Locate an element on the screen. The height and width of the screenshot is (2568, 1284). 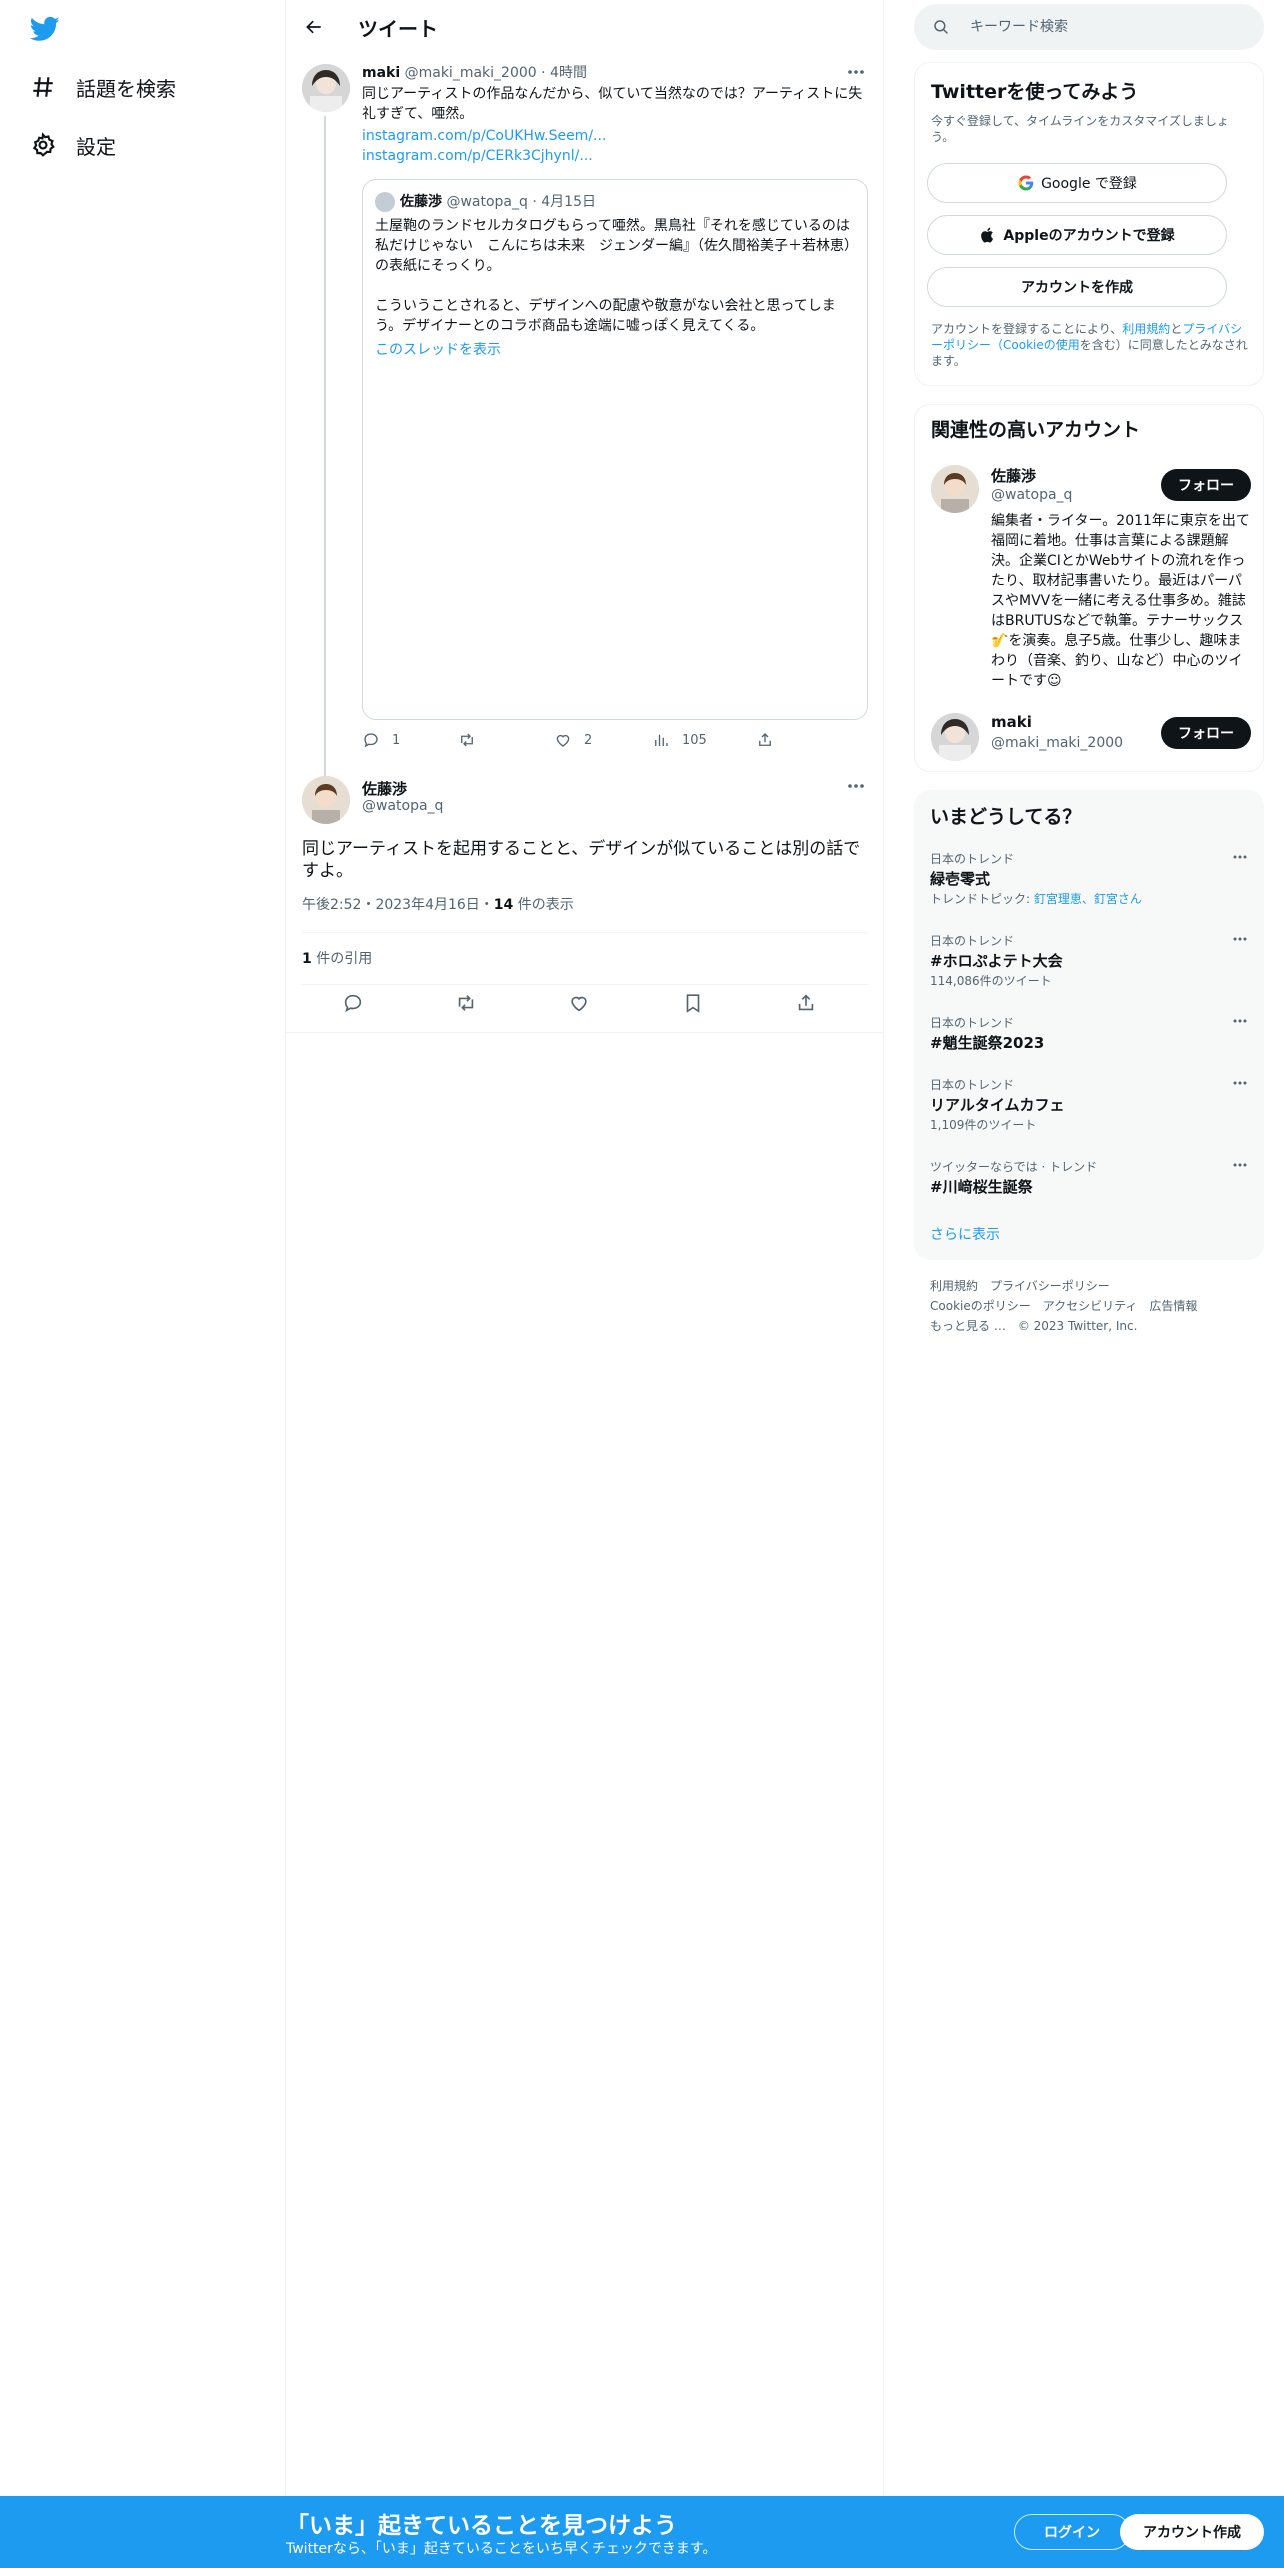
create-account-button: アカウントを作成 is located at coordinates (1077, 287).